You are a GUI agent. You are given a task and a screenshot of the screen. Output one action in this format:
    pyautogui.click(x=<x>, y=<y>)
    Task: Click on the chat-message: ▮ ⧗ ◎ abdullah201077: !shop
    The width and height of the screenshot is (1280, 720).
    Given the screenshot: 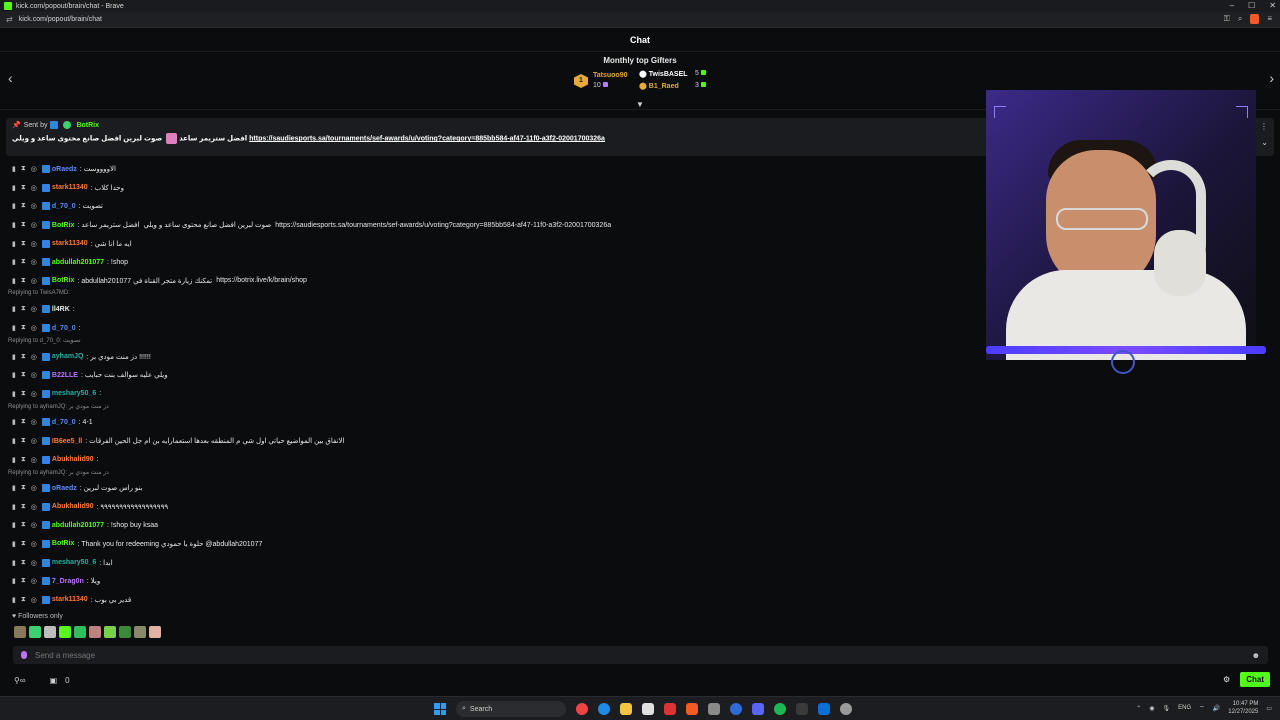 What is the action you would take?
    pyautogui.click(x=491, y=262)
    